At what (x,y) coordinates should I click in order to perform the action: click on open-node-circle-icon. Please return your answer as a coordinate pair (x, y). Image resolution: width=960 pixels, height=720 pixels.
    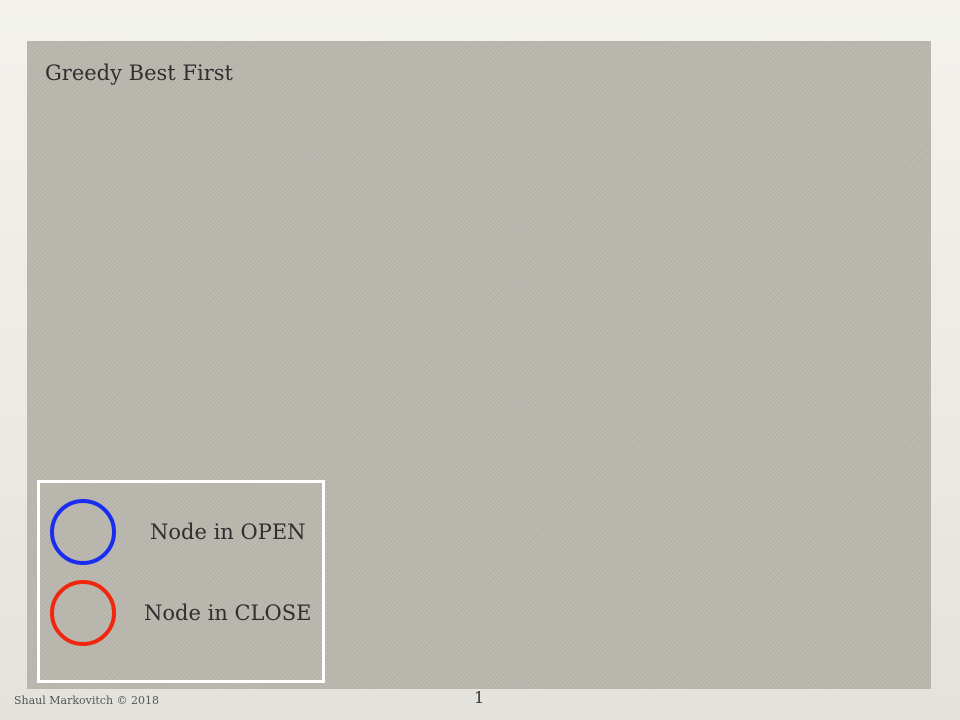
    Looking at the image, I should click on (83, 532).